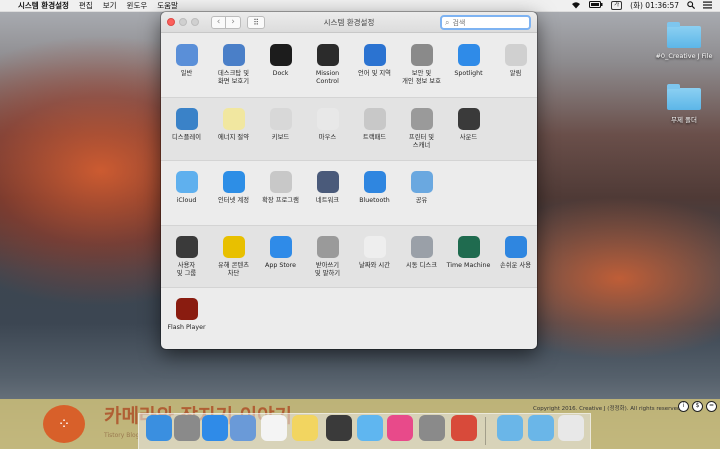  Describe the element at coordinates (654, 5) in the screenshot. I see `menu-clock: (화) 01:36:57` at that location.